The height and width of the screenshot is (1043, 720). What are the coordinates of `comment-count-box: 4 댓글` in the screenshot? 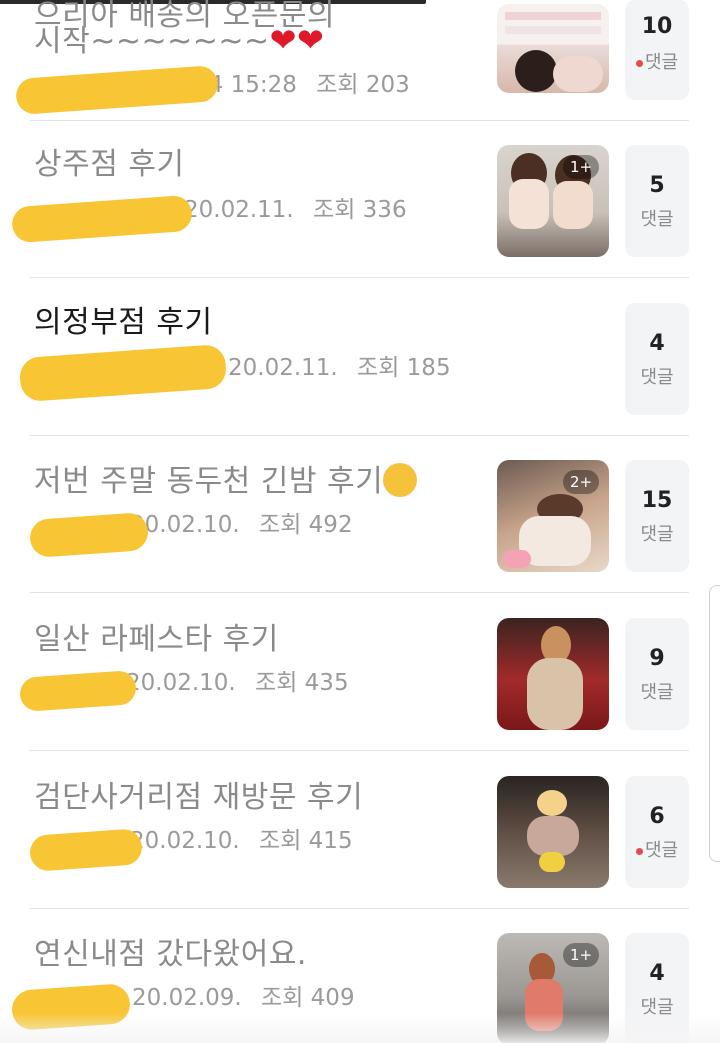 It's located at (657, 359).